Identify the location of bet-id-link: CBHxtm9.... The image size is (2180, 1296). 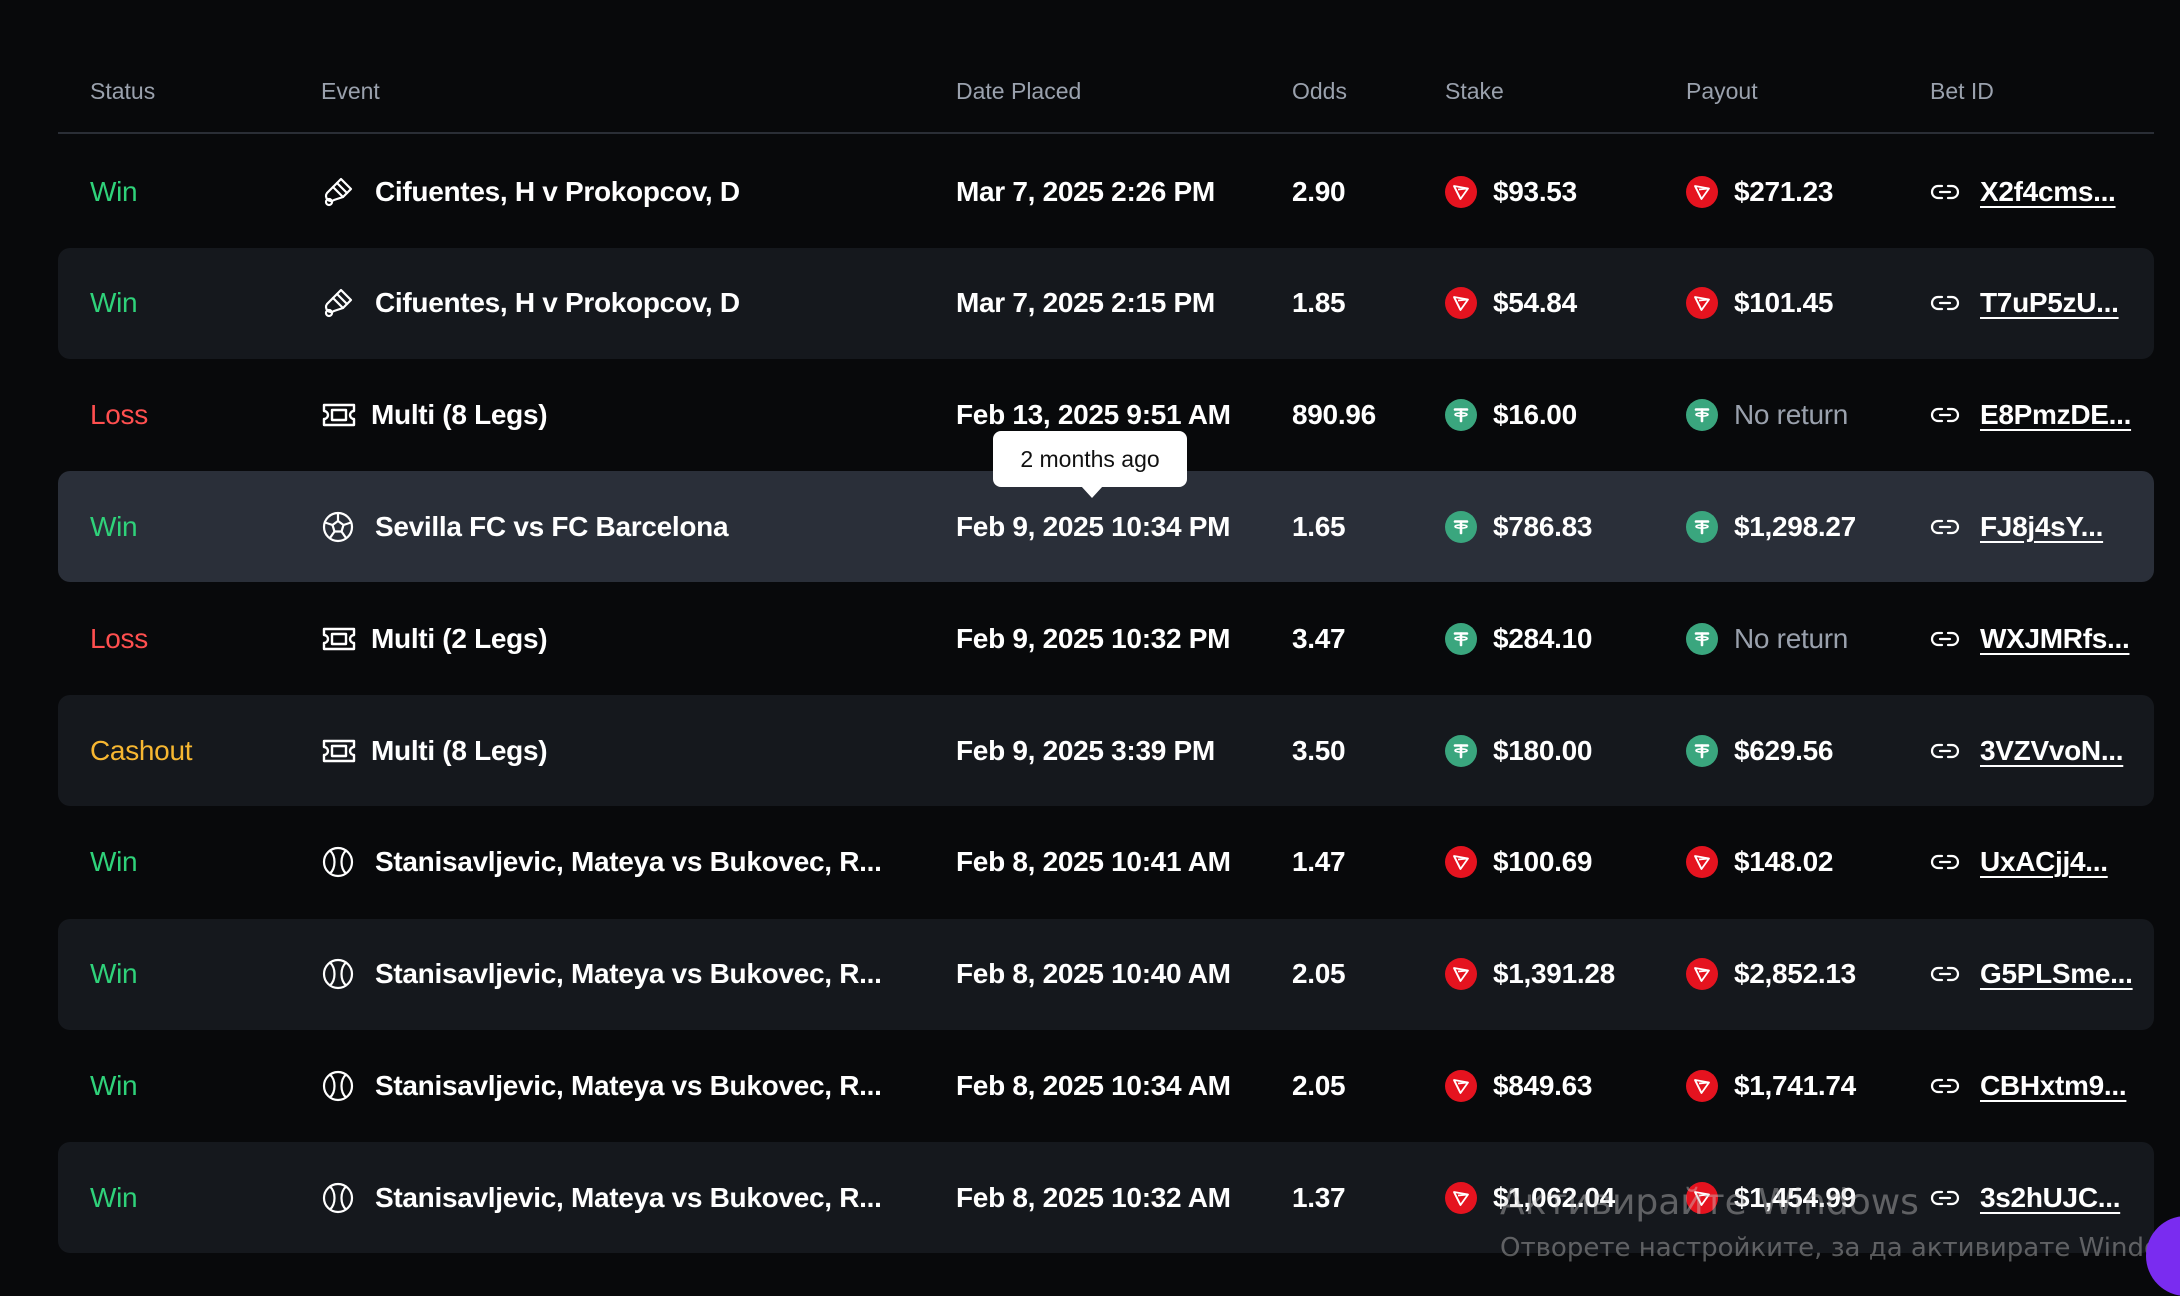
(2053, 1086).